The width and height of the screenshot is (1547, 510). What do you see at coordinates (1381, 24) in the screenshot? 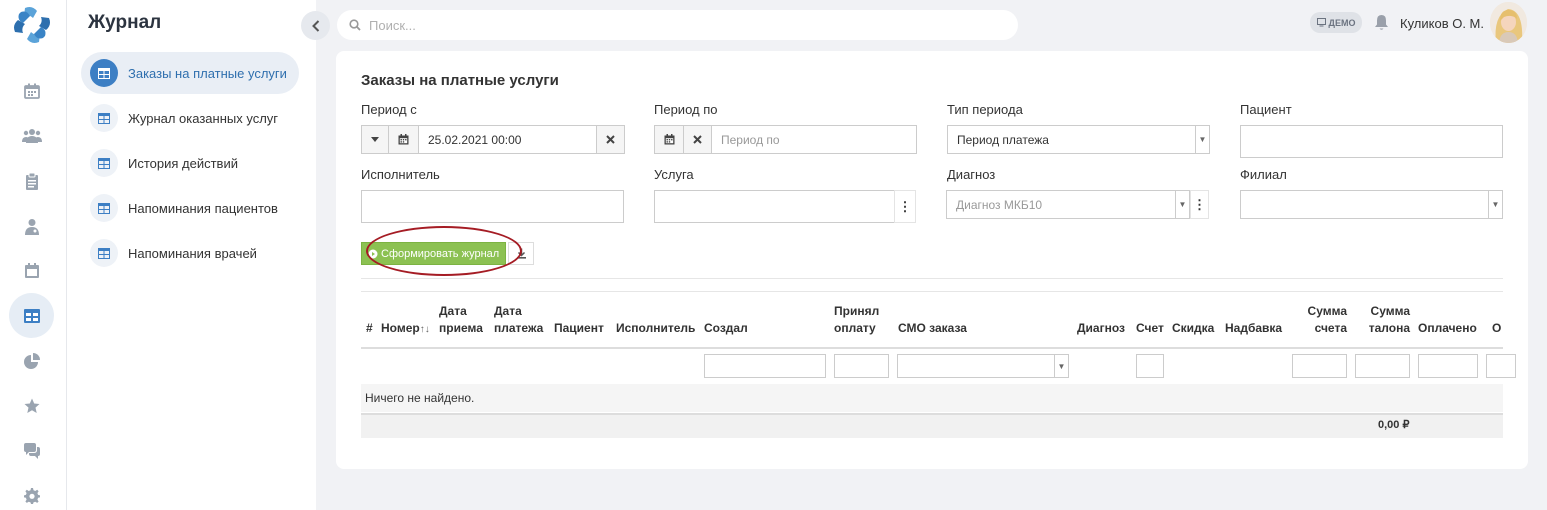
I see `bell-icon` at bounding box center [1381, 24].